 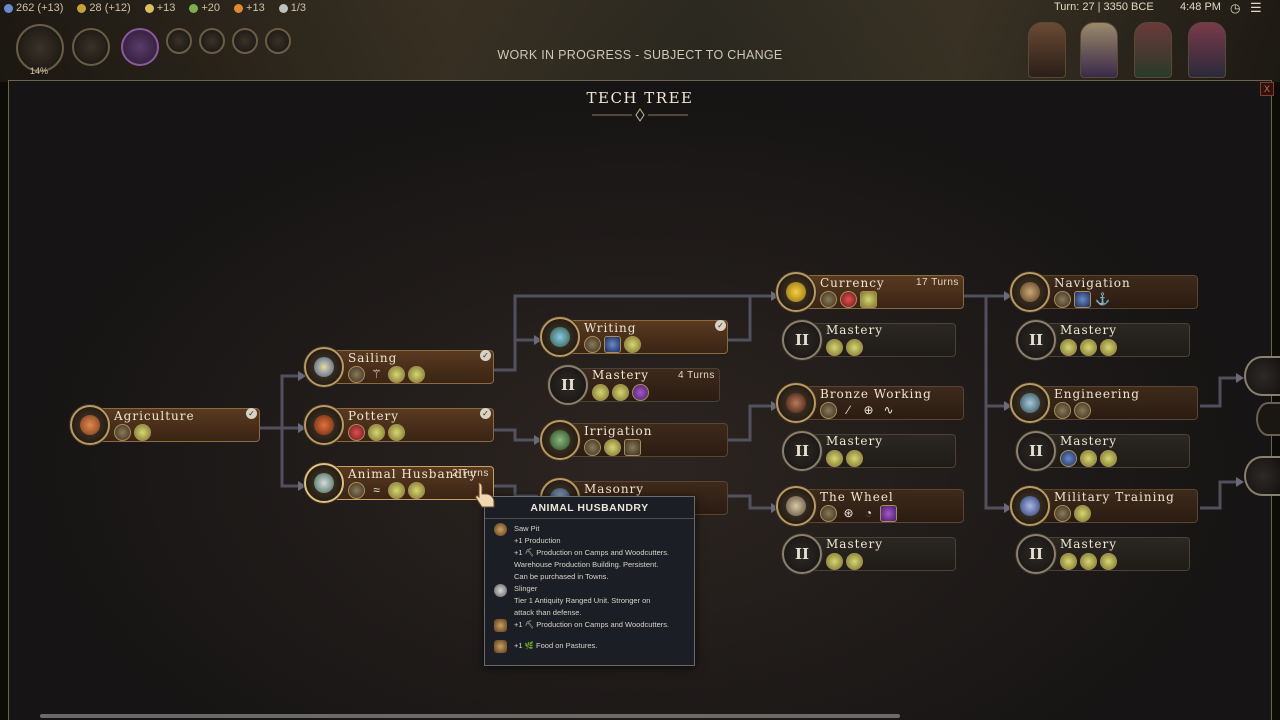 I want to click on runner-icon: ⊛, so click(x=848, y=513).